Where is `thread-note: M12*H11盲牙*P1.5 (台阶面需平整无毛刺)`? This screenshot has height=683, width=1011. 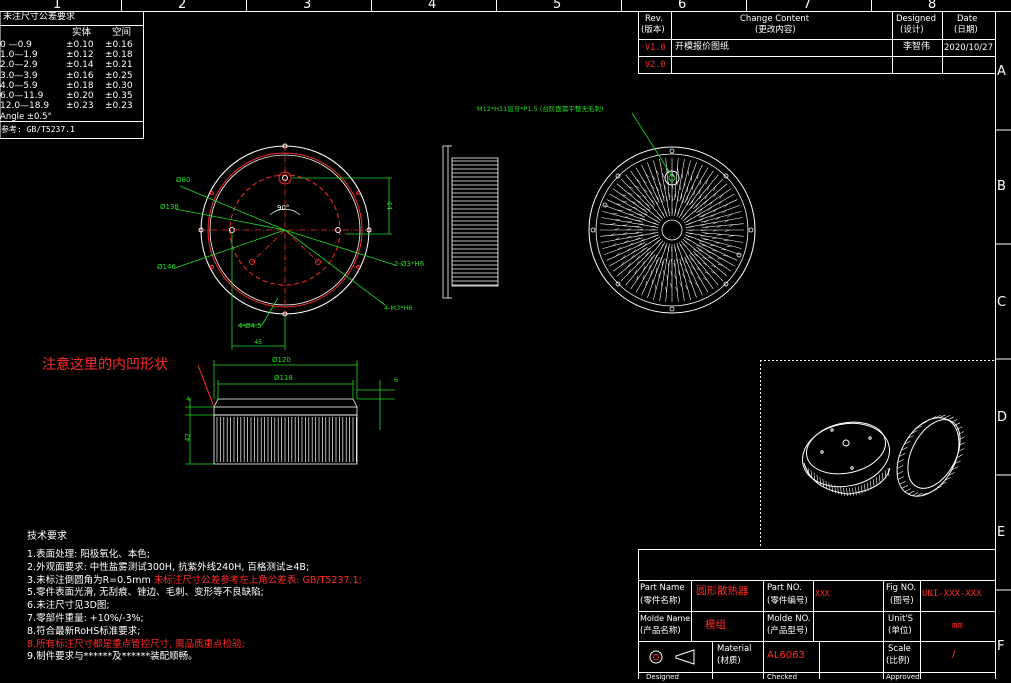 thread-note: M12*H11盲牙*P1.5 (台阶面需平整无毛刺) is located at coordinates (540, 109).